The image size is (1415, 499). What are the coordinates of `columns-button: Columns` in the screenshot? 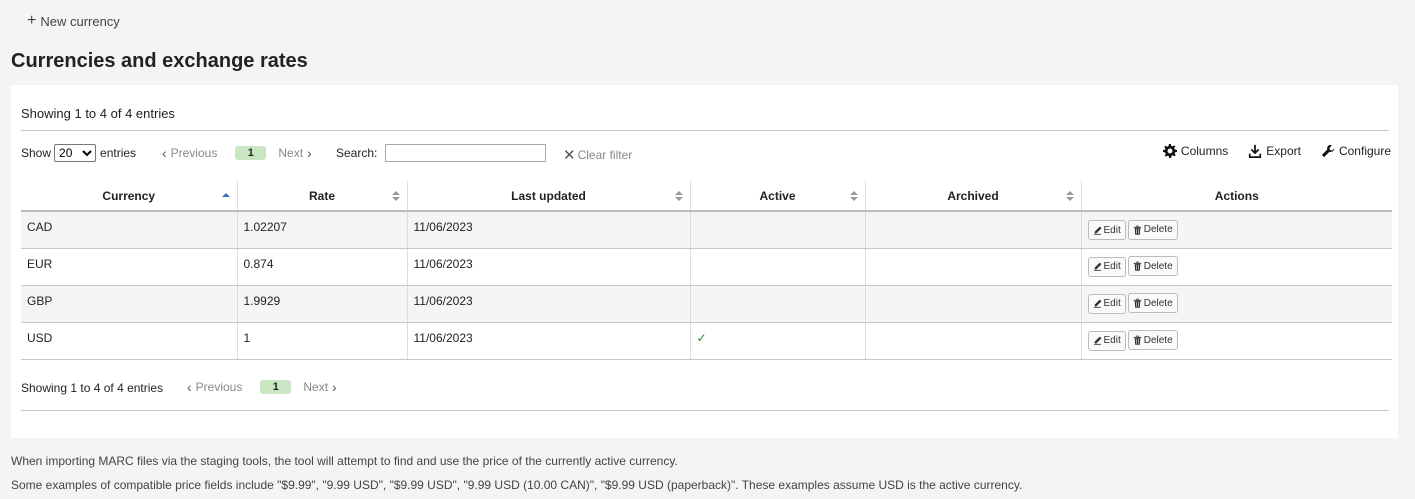 It's located at (1195, 151).